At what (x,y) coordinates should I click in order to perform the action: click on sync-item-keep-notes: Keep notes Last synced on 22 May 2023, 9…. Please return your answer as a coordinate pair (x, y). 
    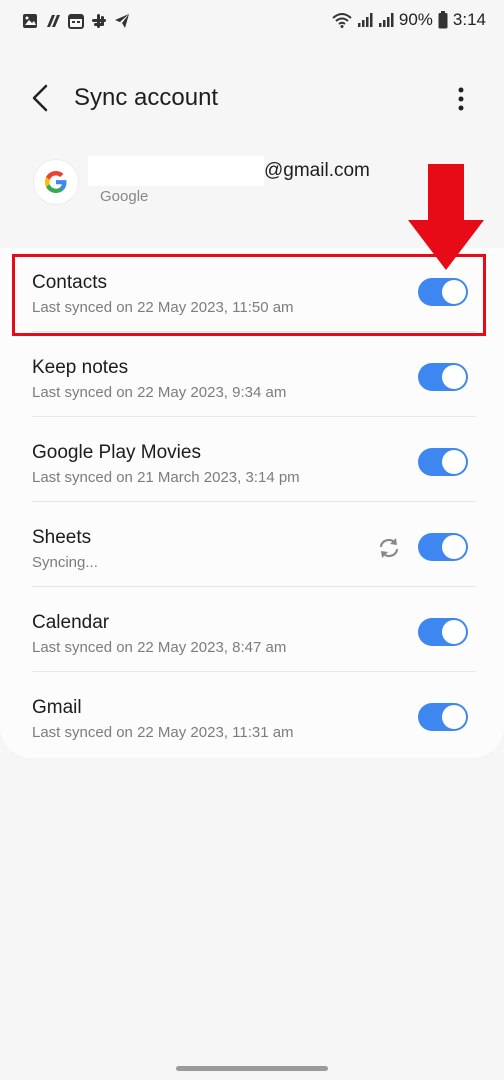
    Looking at the image, I should click on (252, 375).